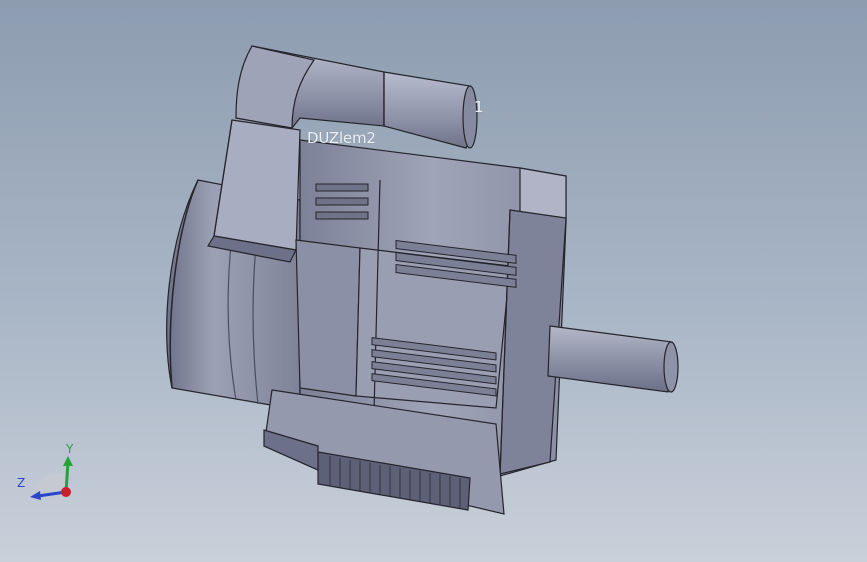 The image size is (867, 562). I want to click on terminal-box, so click(254, 191).